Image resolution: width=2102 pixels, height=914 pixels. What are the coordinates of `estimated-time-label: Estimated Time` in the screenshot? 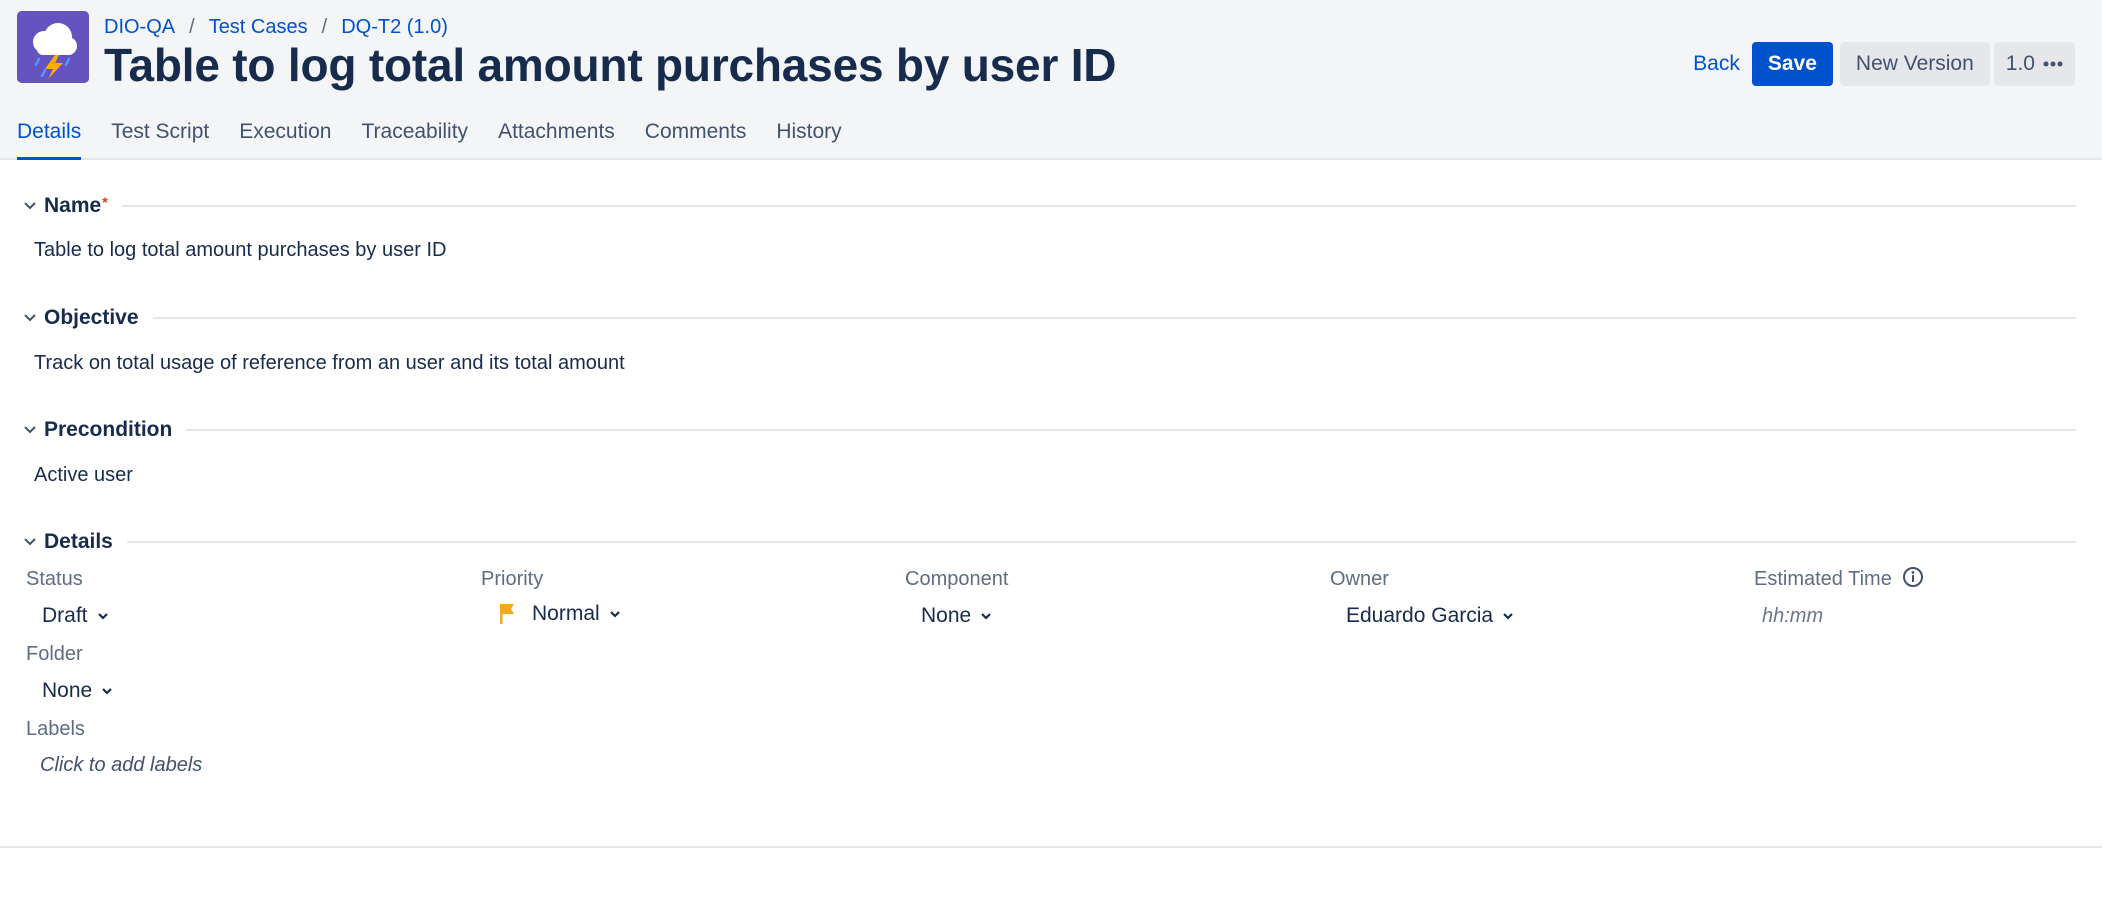 It's located at (1823, 579).